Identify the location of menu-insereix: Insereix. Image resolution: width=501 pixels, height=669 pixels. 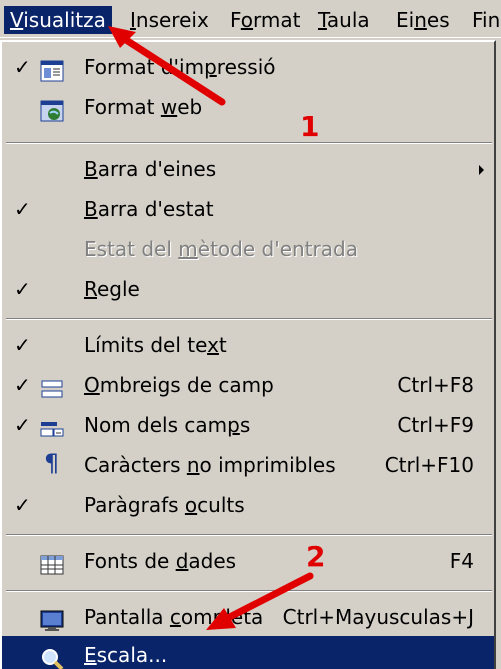
(169, 20).